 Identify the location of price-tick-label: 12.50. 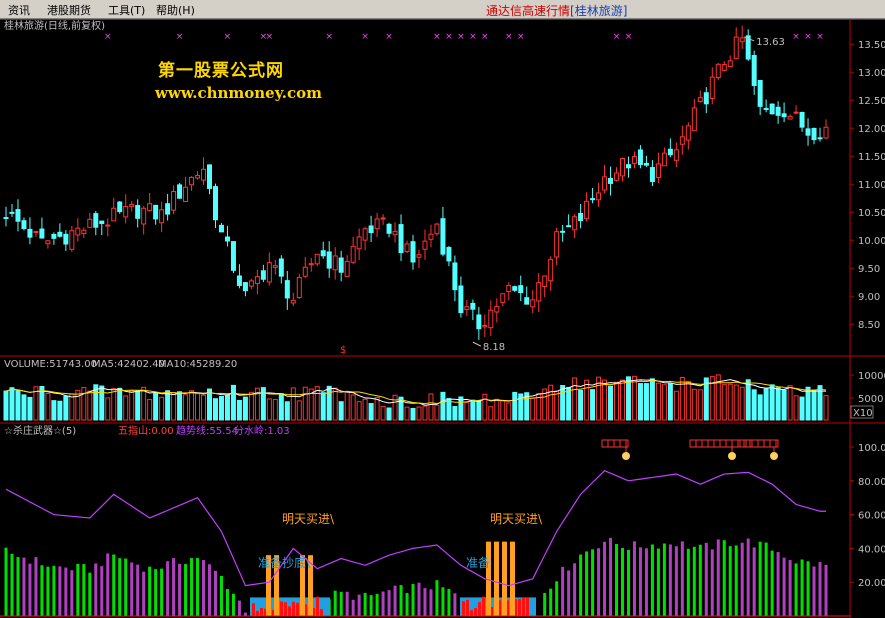
(871, 101).